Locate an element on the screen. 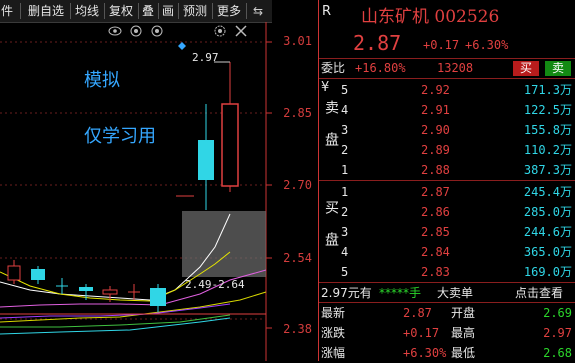 The width and height of the screenshot is (575, 363). sell-volume: 122.5万 is located at coordinates (547, 110).